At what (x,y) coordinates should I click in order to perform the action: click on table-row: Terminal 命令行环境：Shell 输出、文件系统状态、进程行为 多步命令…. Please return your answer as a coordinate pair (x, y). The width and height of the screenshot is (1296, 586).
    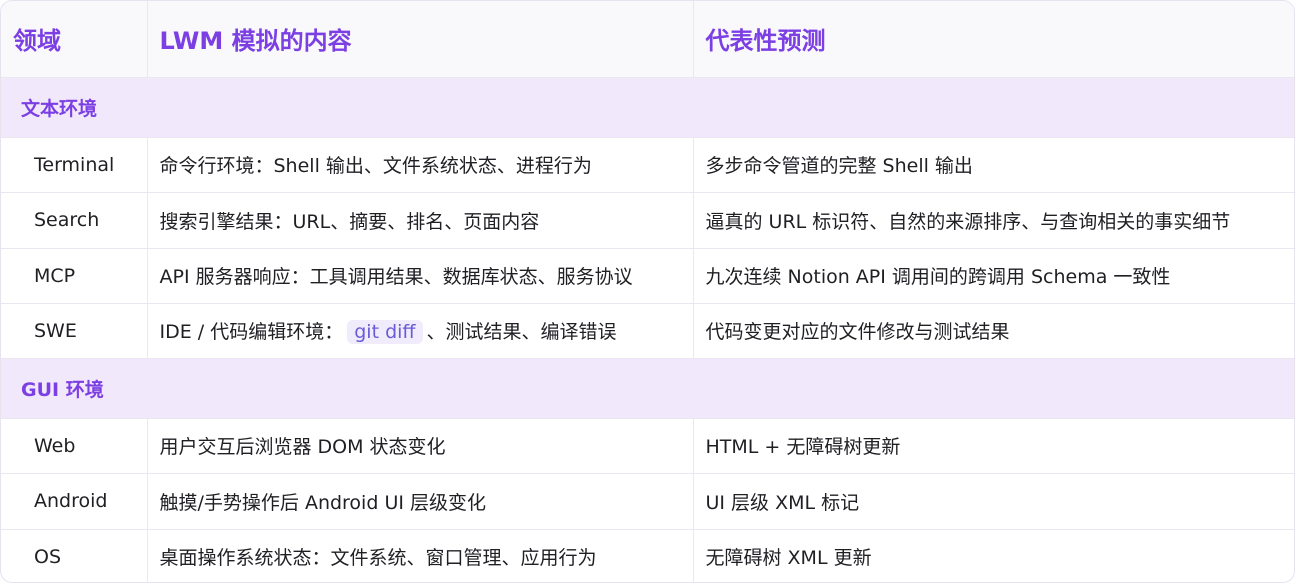
    Looking at the image, I should click on (647, 165).